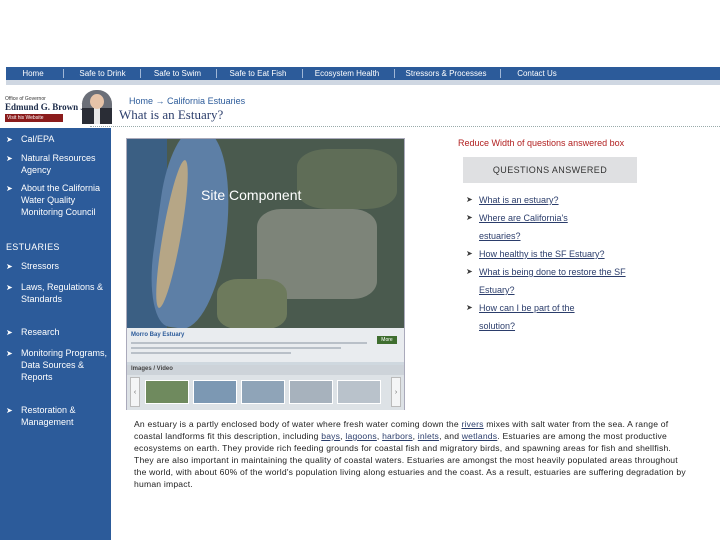  I want to click on nav-item-home: Home, so click(33, 73).